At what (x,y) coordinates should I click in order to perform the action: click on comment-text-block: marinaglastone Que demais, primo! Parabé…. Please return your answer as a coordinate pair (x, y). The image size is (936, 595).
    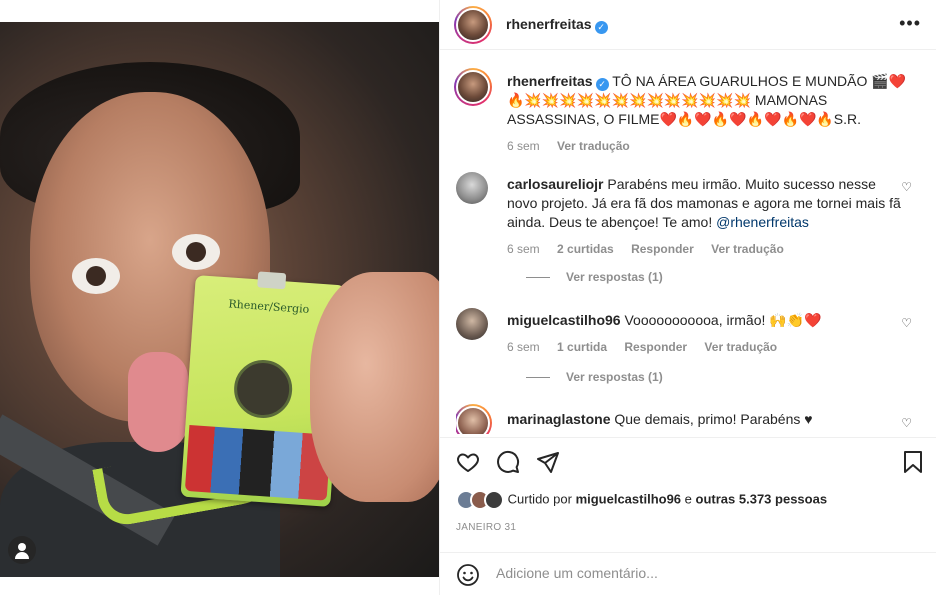
    Looking at the image, I should click on (704, 419).